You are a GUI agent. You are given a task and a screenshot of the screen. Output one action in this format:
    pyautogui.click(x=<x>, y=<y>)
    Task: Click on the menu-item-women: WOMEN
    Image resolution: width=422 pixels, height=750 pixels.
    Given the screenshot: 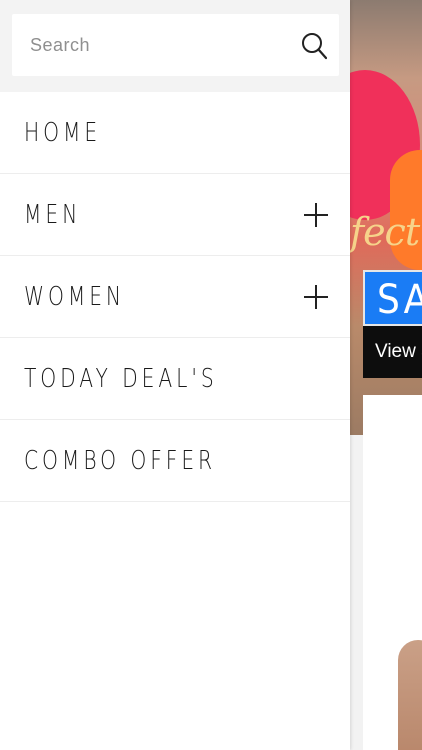 What is the action you would take?
    pyautogui.click(x=175, y=297)
    